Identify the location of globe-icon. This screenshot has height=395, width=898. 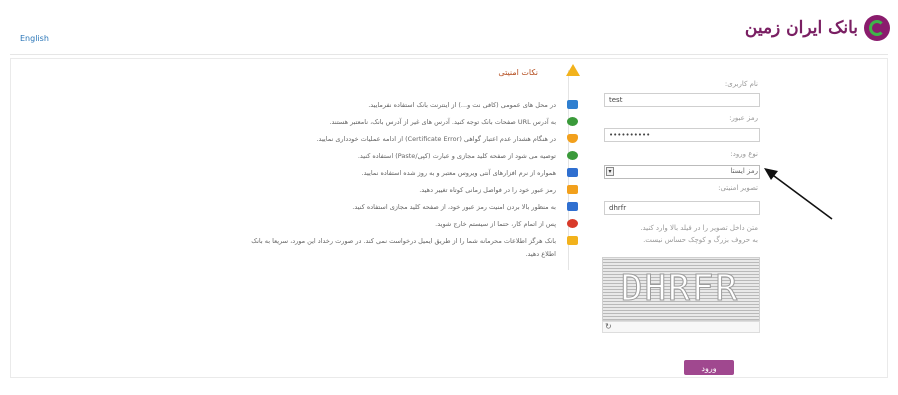
(572, 121).